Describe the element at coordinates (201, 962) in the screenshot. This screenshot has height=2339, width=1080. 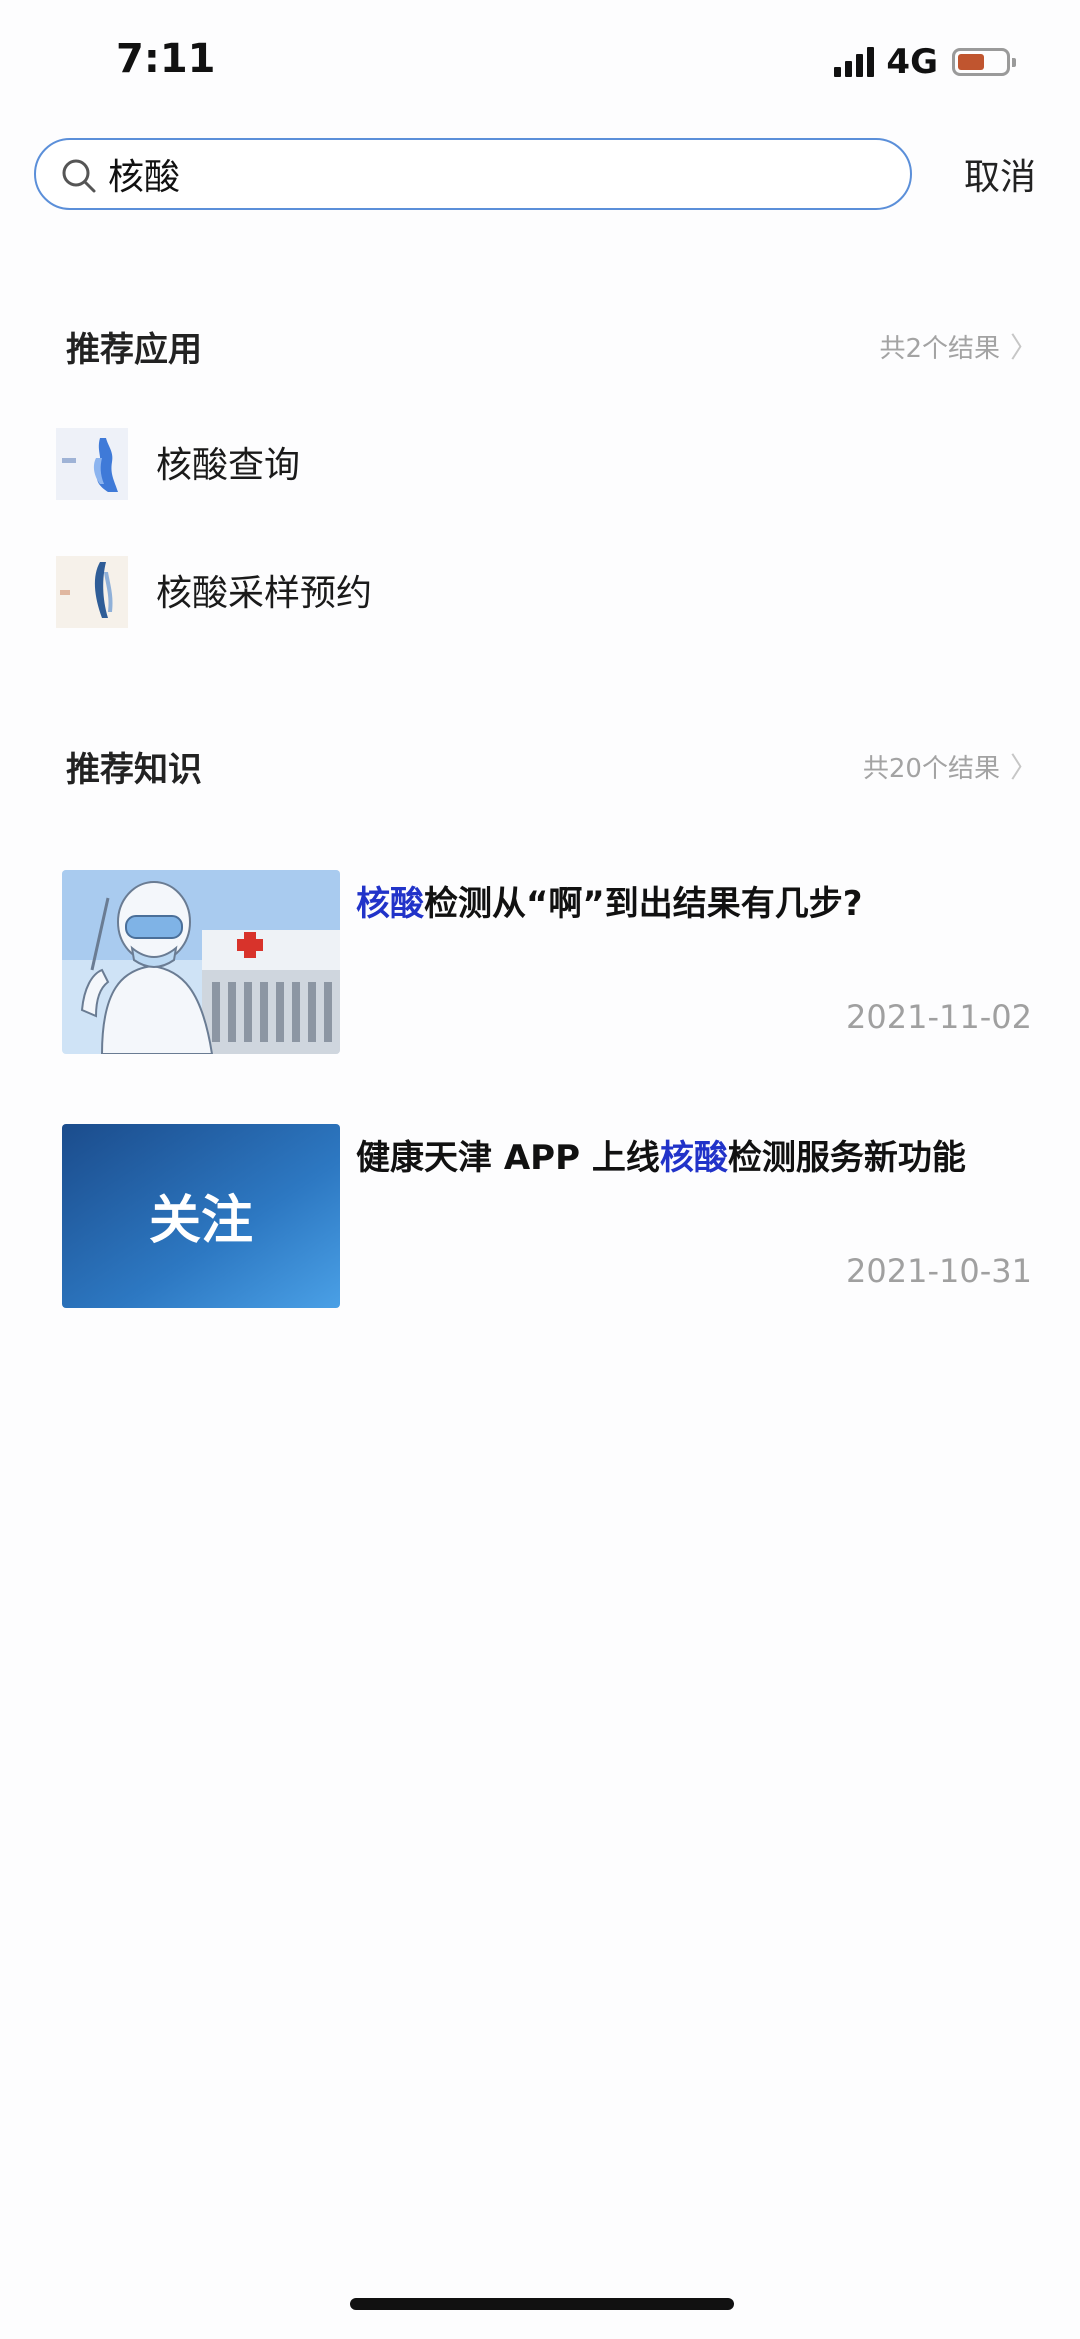
I see `health-worker-swab-illustration` at that location.